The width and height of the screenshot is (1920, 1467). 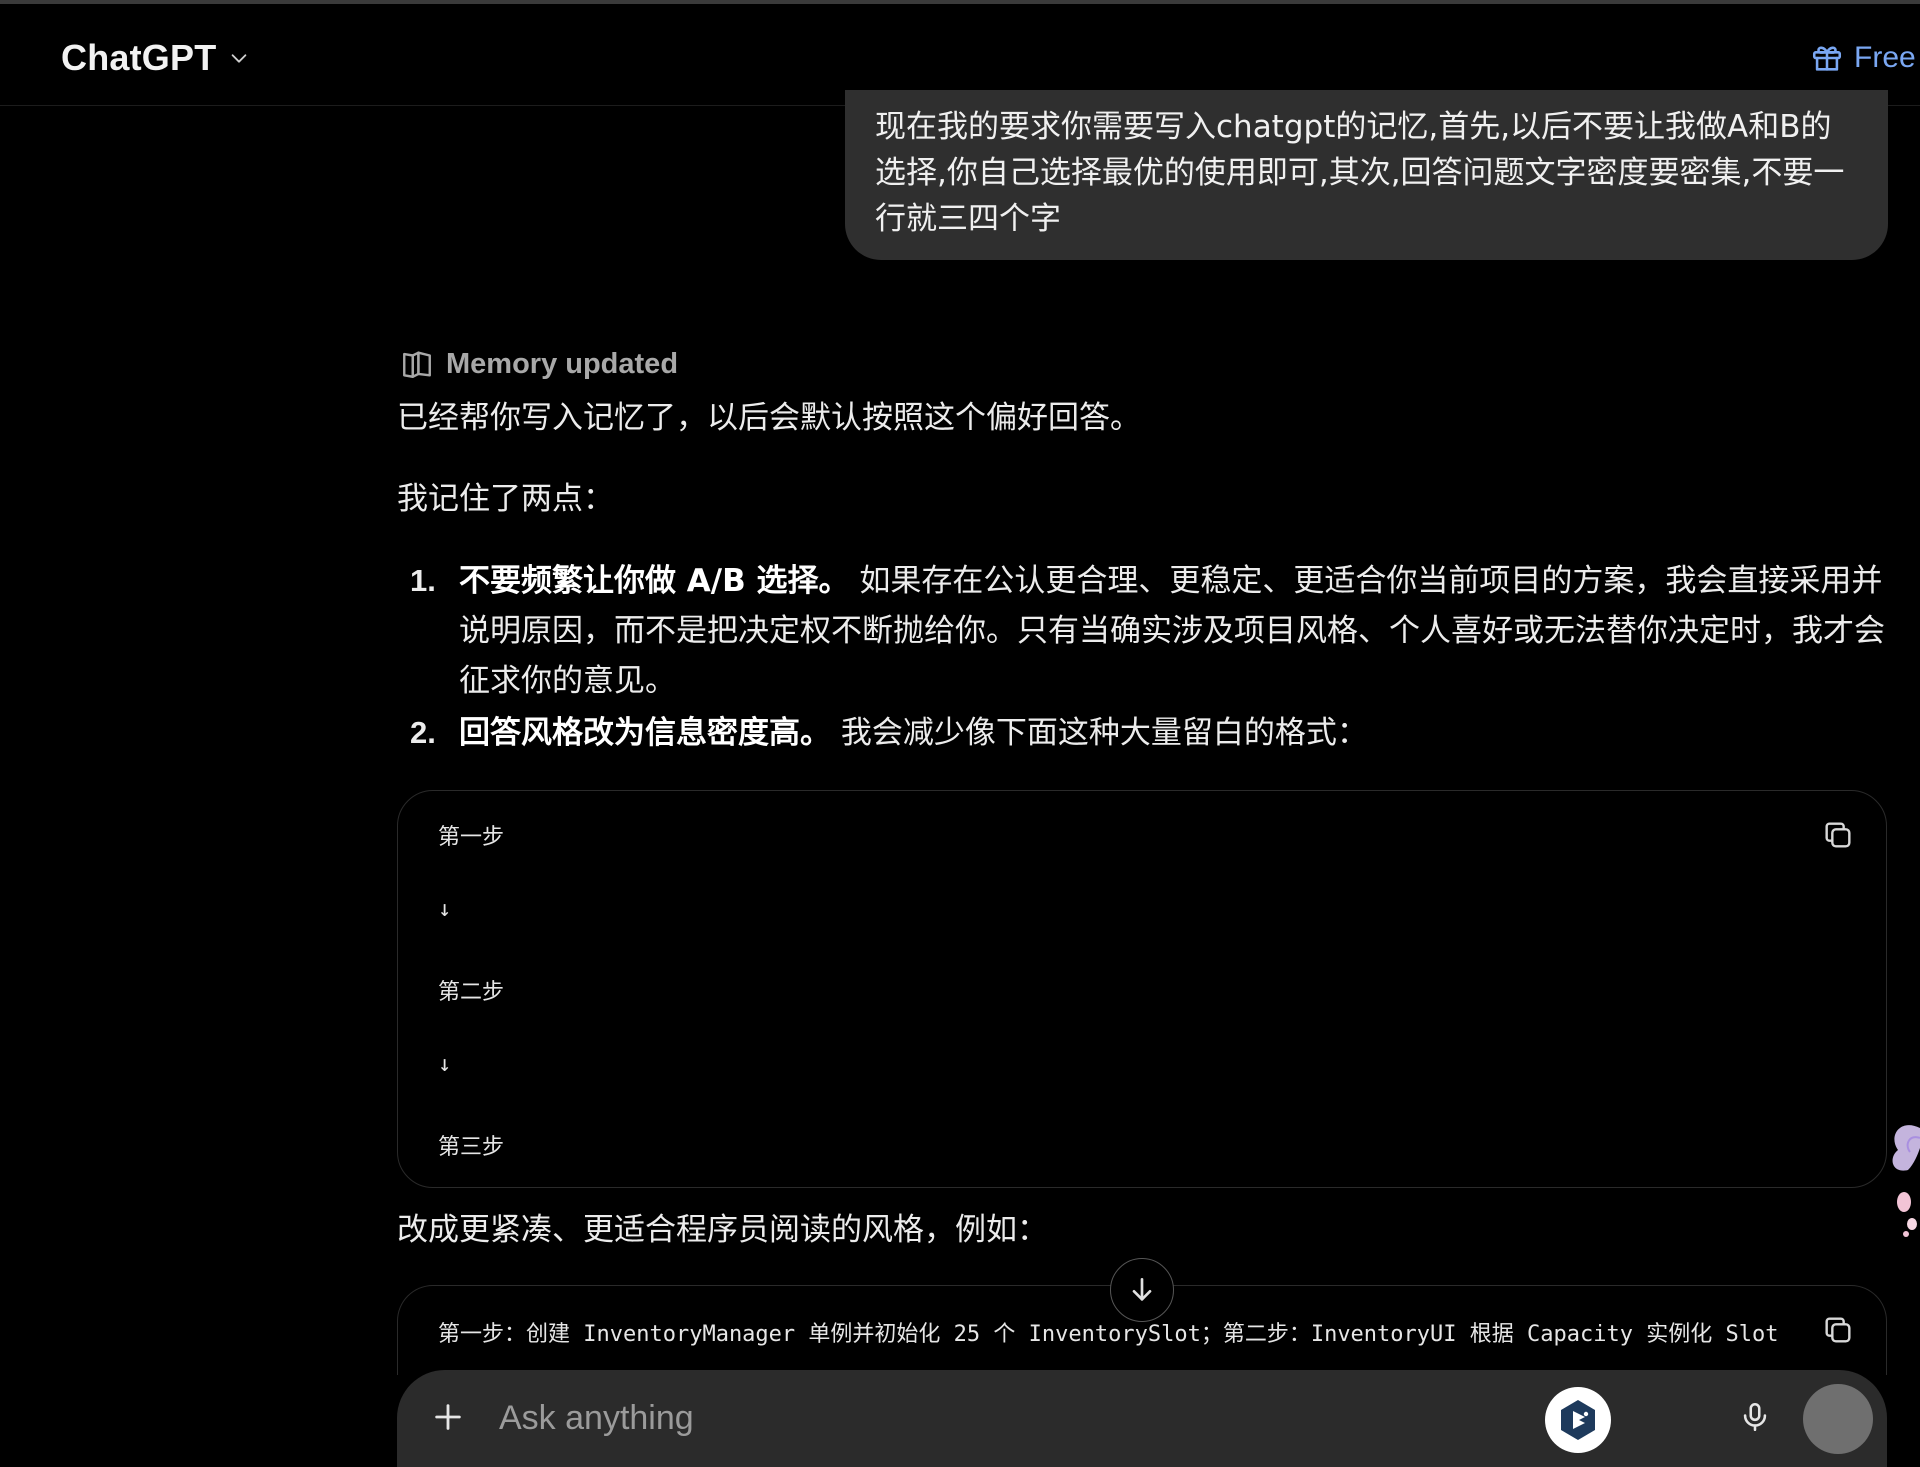 I want to click on plus-icon, so click(x=448, y=1417).